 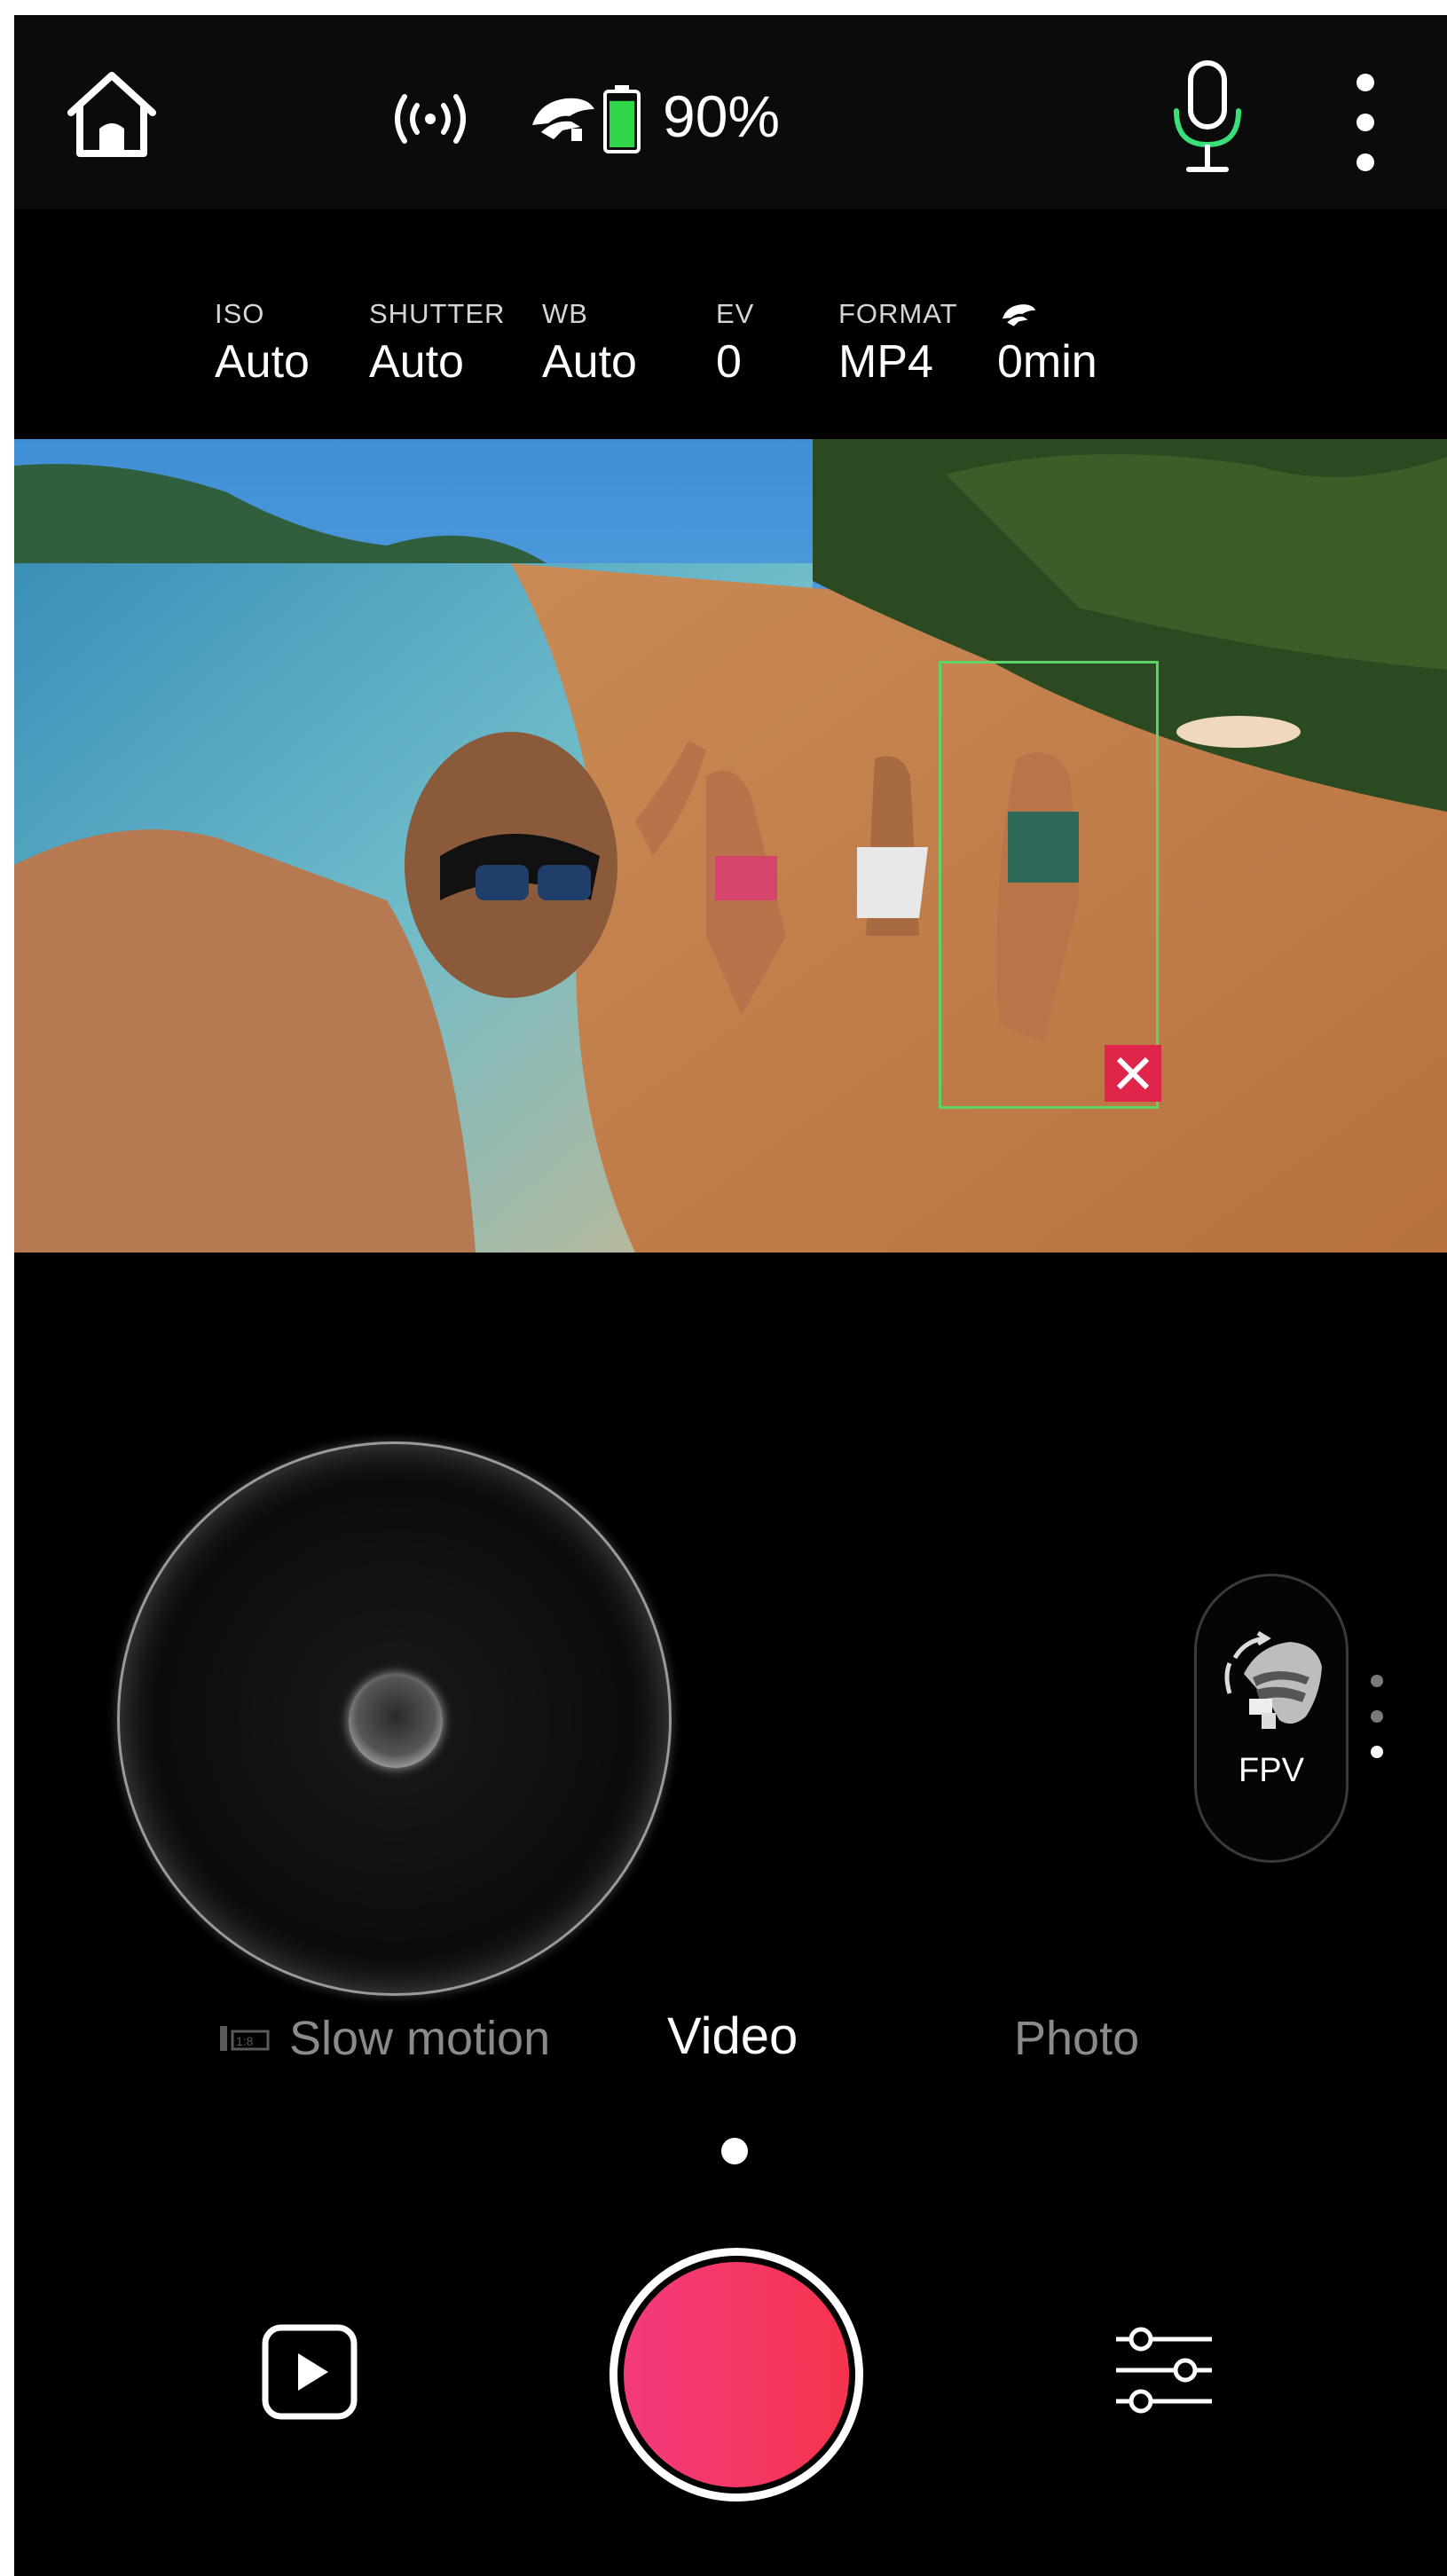 What do you see at coordinates (1076, 2038) in the screenshot?
I see `mode-photo: Photo` at bounding box center [1076, 2038].